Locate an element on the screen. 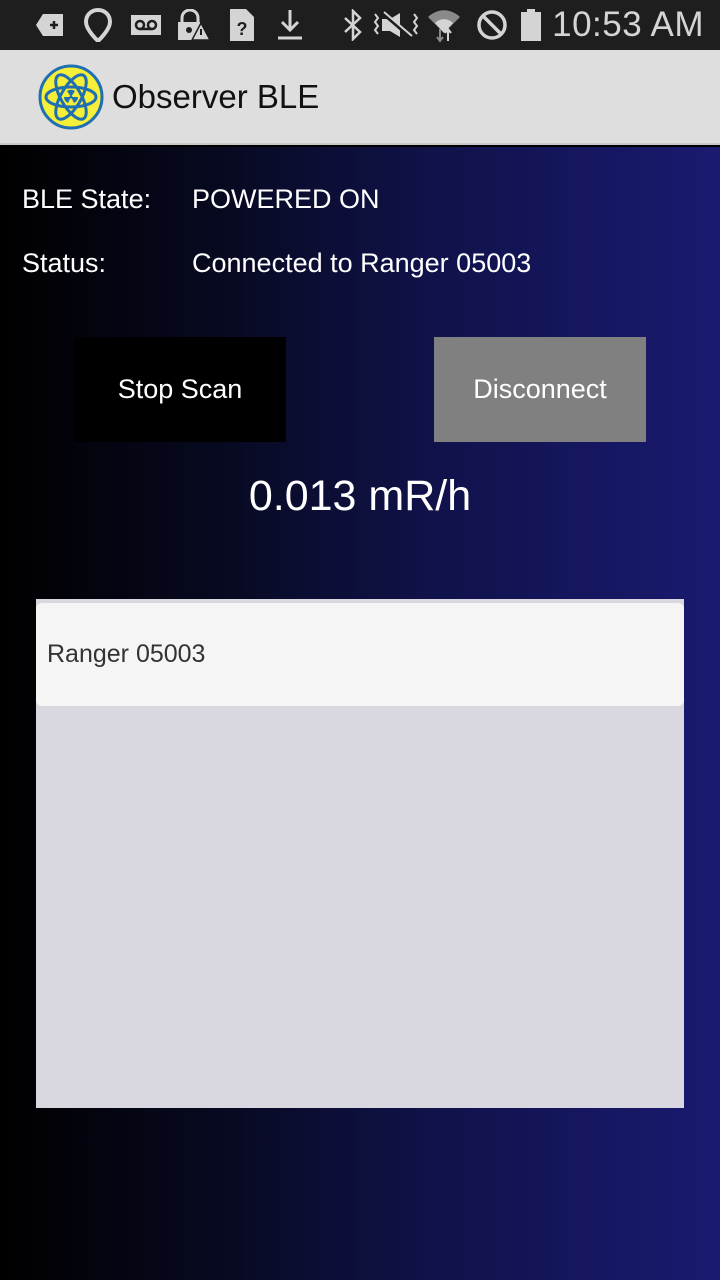 The width and height of the screenshot is (720, 1280). app-bar: Observer BLE is located at coordinates (360, 97).